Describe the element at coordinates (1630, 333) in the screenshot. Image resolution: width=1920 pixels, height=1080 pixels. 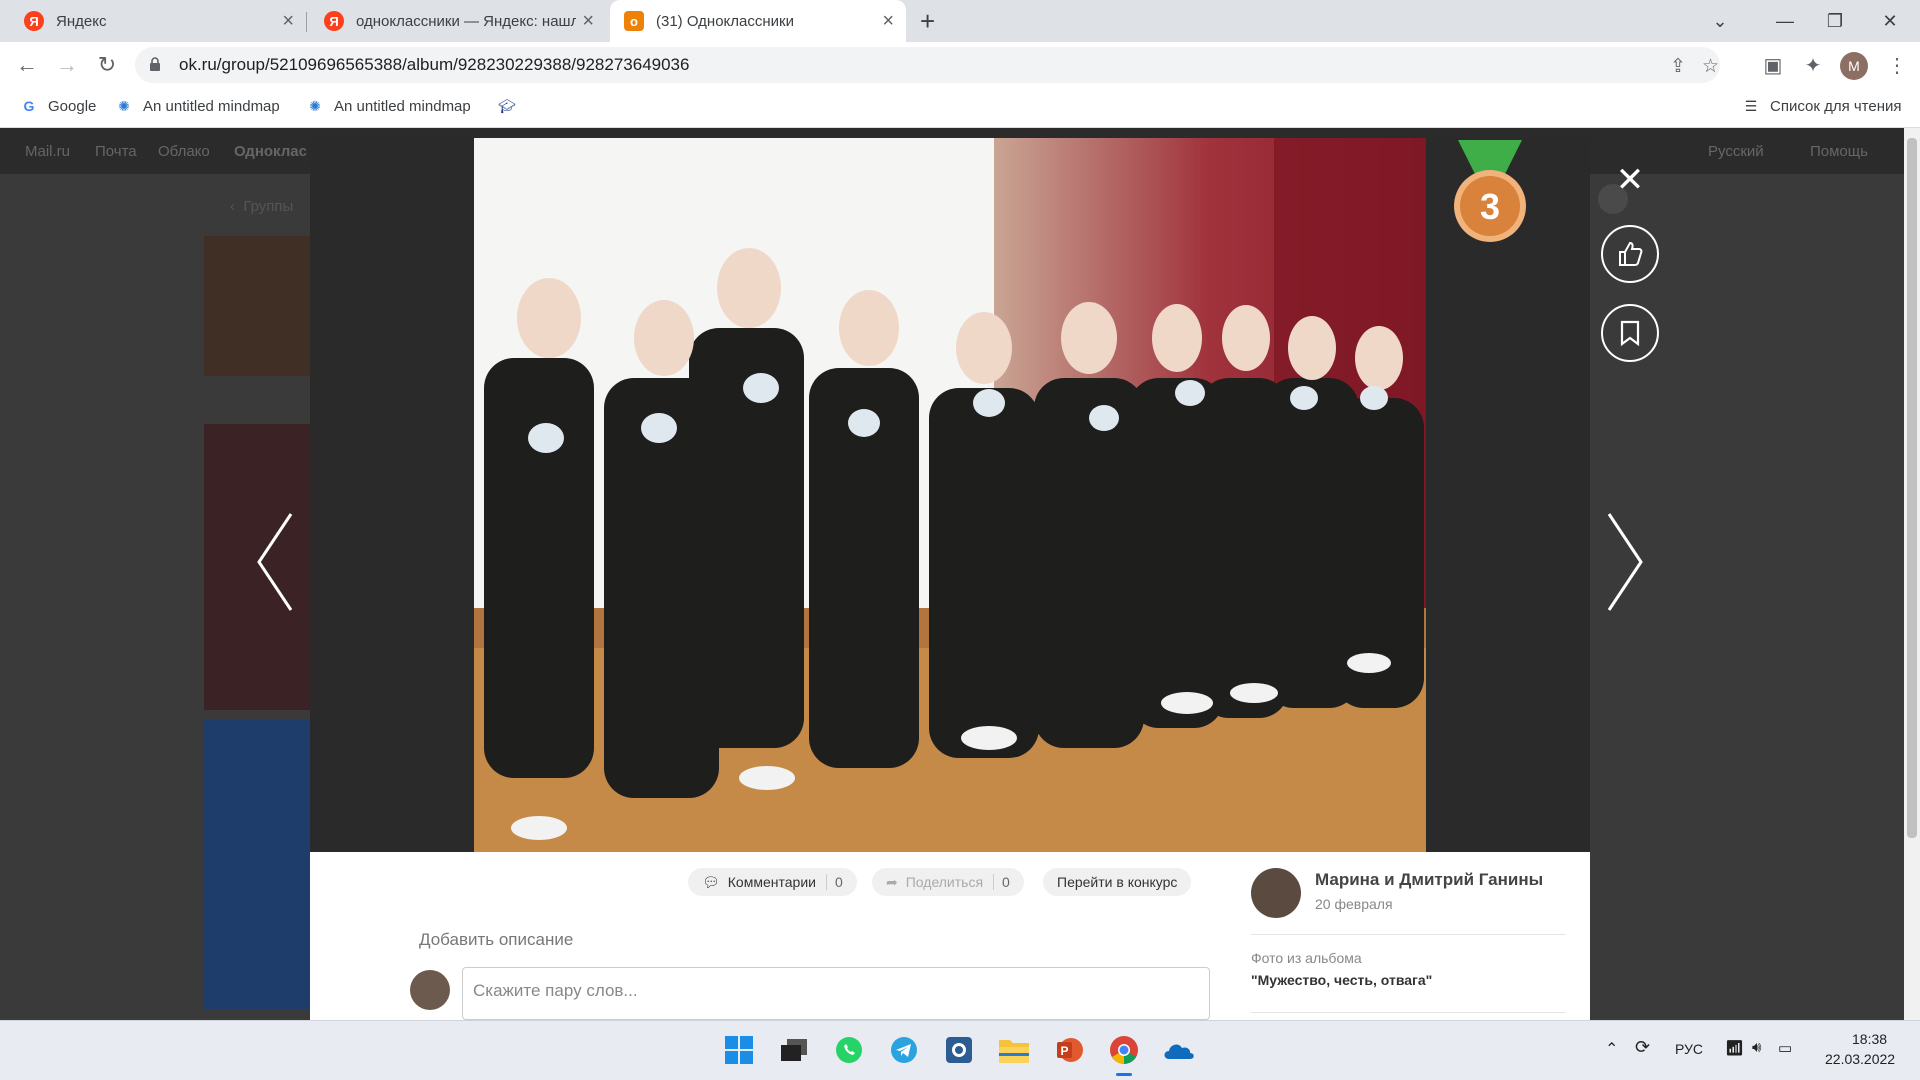
I see `bookmark-button` at that location.